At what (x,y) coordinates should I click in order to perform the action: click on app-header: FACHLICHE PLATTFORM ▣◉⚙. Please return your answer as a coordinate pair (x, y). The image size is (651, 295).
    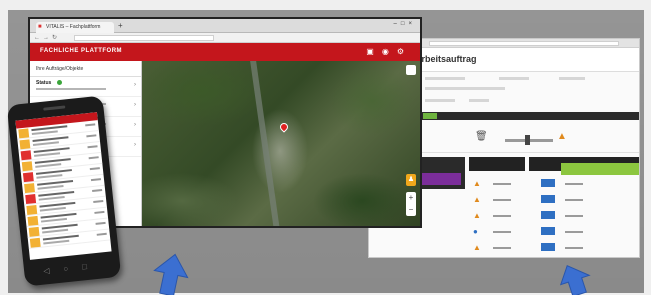
    Looking at the image, I should click on (225, 52).